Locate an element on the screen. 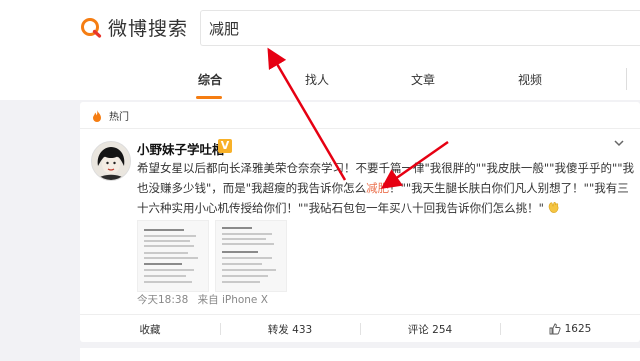  hot-header: 热门 is located at coordinates (109, 115).